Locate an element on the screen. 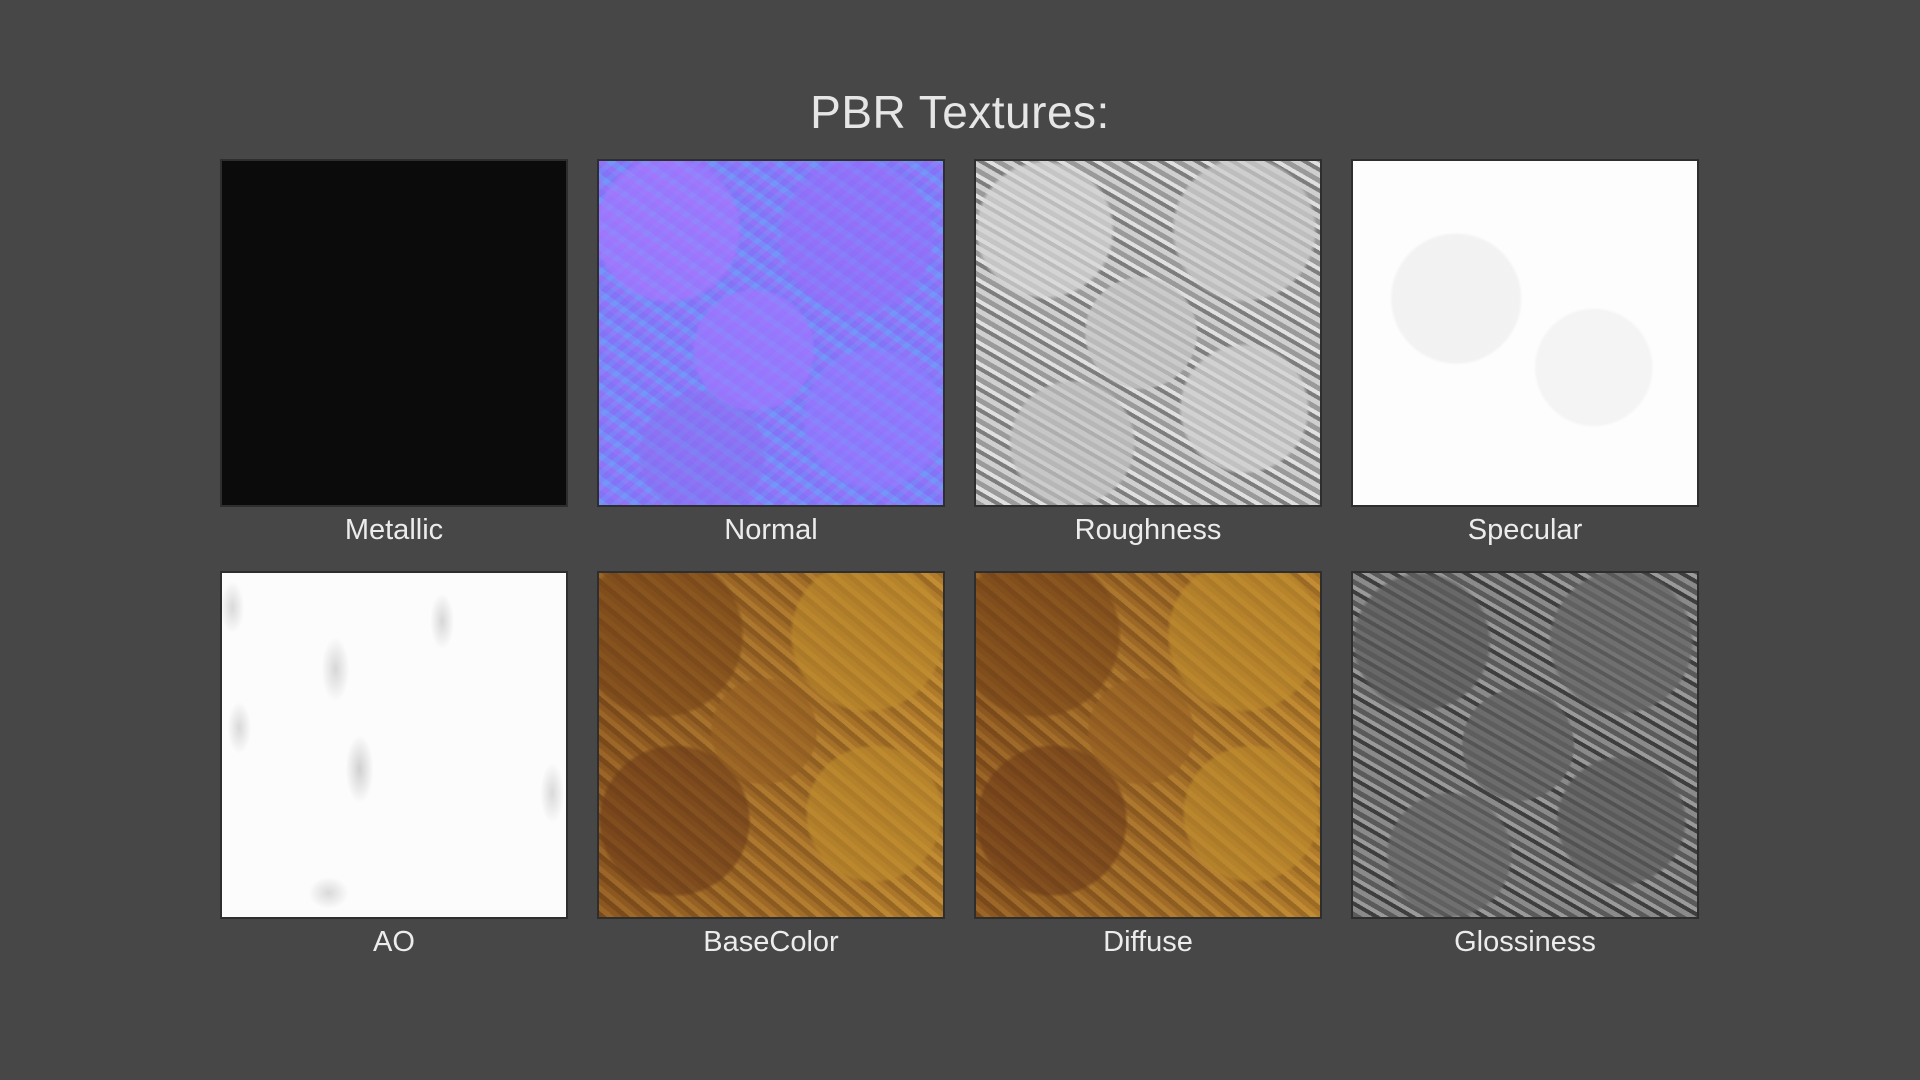 Image resolution: width=1920 pixels, height=1080 pixels. specular-texture-swatch is located at coordinates (1525, 333).